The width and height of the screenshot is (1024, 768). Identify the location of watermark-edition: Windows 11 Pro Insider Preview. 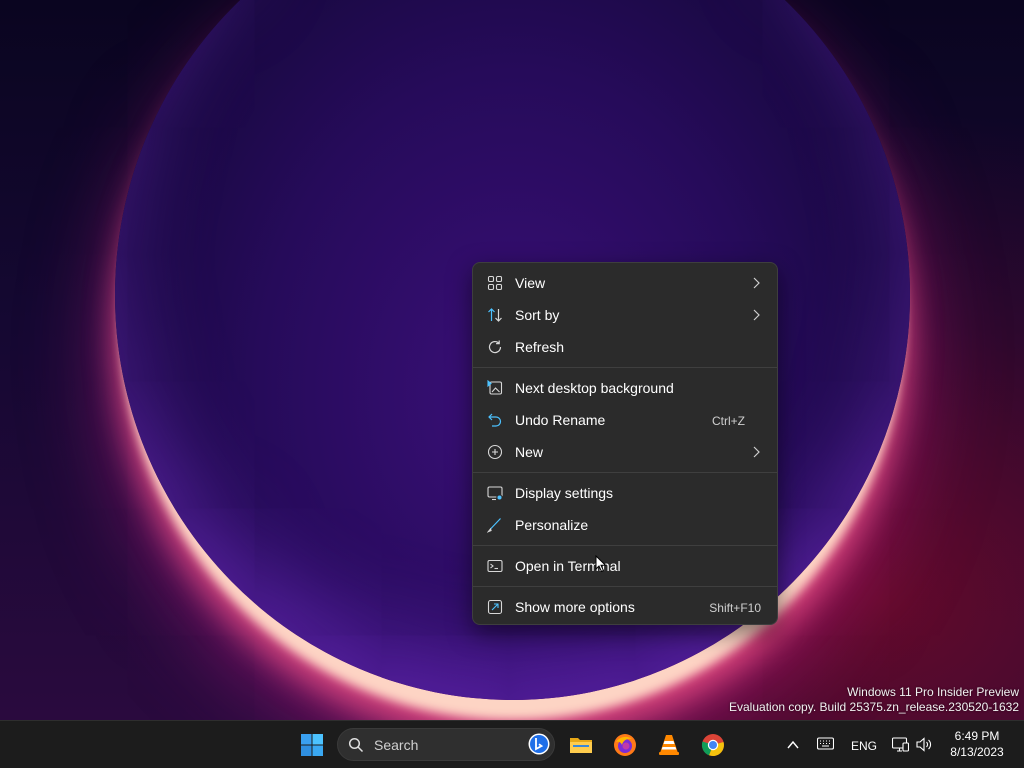
(933, 692).